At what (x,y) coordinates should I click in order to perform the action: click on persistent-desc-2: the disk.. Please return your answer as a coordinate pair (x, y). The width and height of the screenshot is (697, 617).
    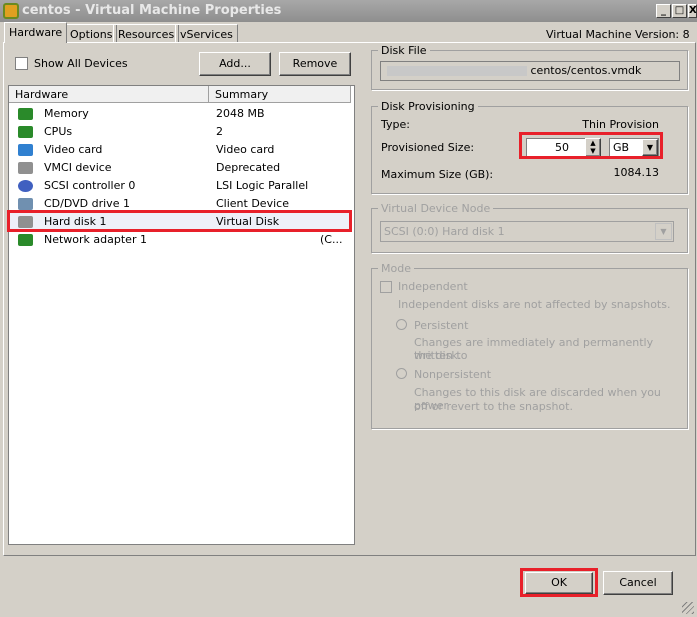
    Looking at the image, I should click on (438, 355).